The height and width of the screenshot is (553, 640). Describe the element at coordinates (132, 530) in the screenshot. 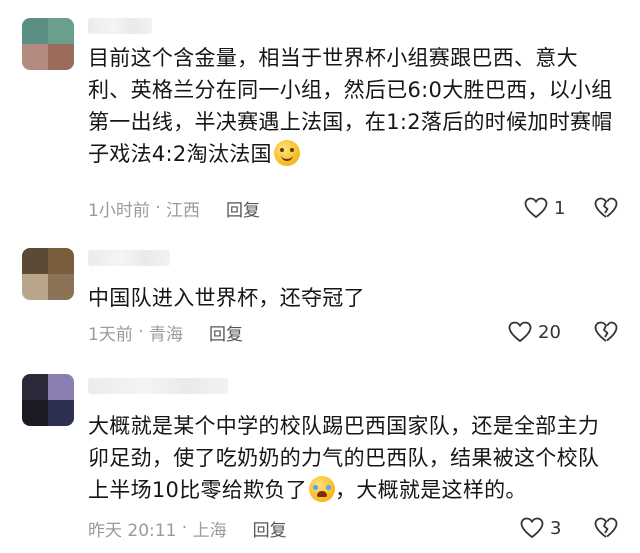

I see `timestamp: 昨天 20:11` at that location.